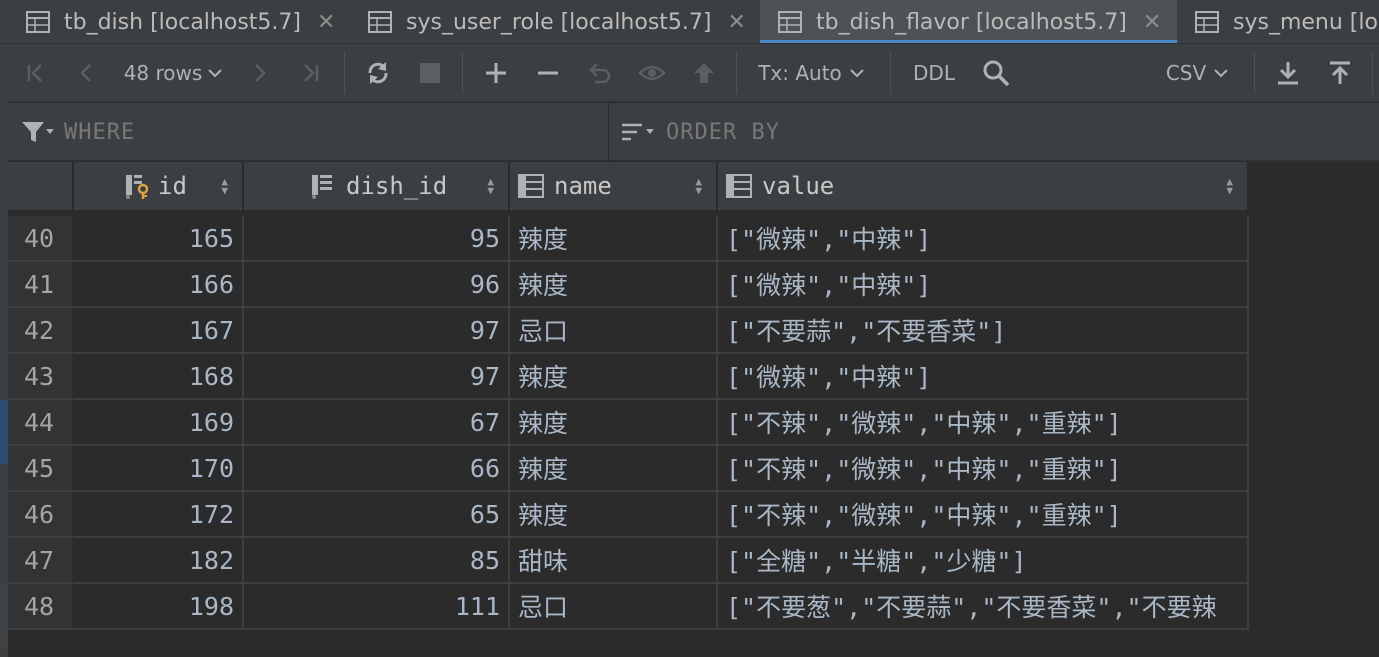 This screenshot has width=1379, height=657. Describe the element at coordinates (41, 285) in the screenshot. I see `row-number-cell: 41` at that location.